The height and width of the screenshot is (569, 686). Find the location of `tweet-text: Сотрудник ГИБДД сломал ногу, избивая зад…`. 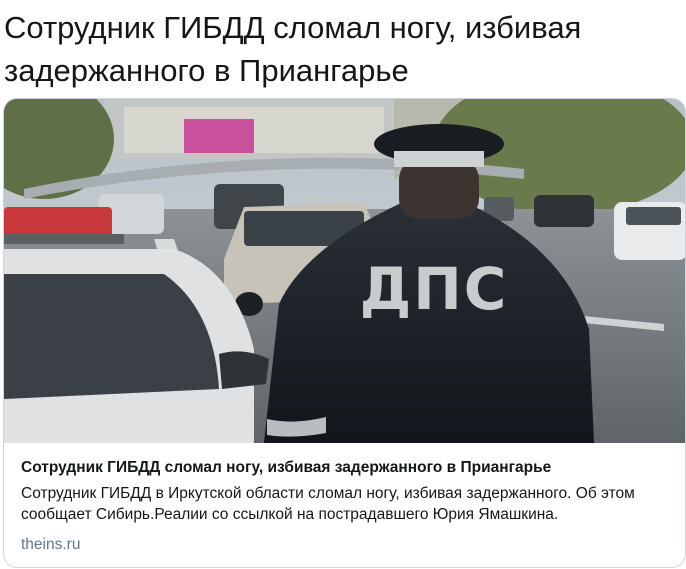

tweet-text: Сотрудник ГИБДД сломал ногу, избивая зад… is located at coordinates (293, 49).